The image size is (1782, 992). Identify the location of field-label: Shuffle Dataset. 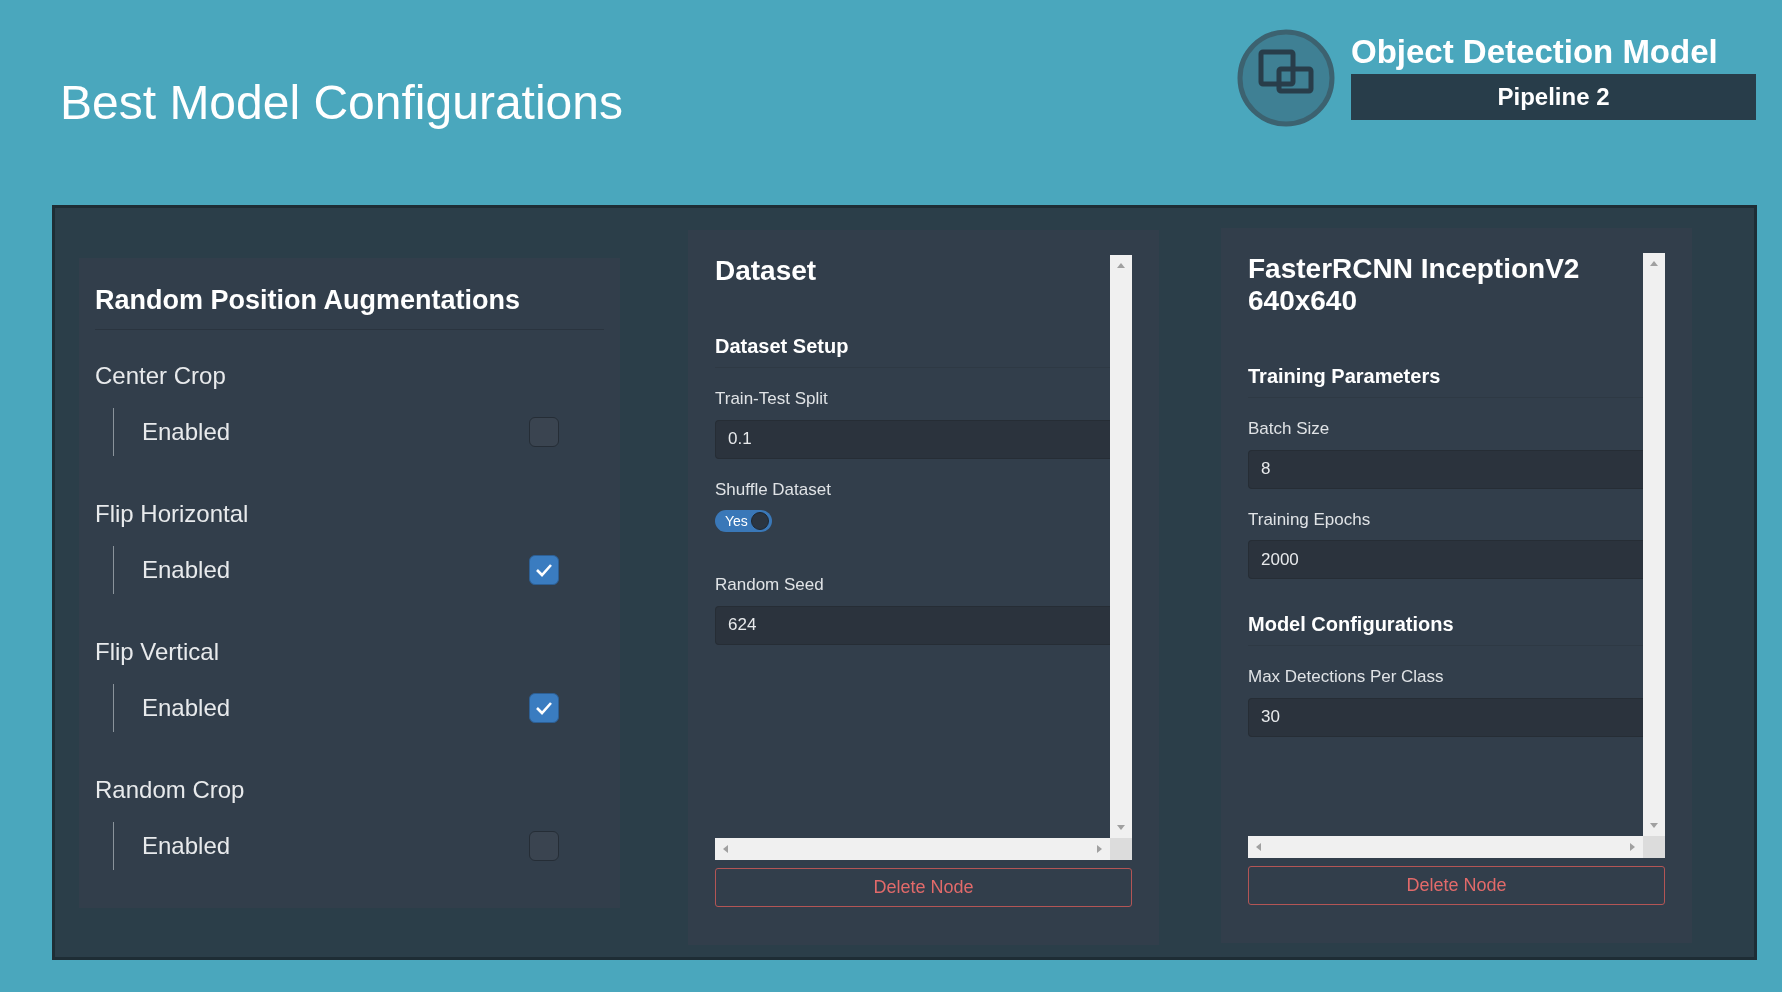
(773, 489).